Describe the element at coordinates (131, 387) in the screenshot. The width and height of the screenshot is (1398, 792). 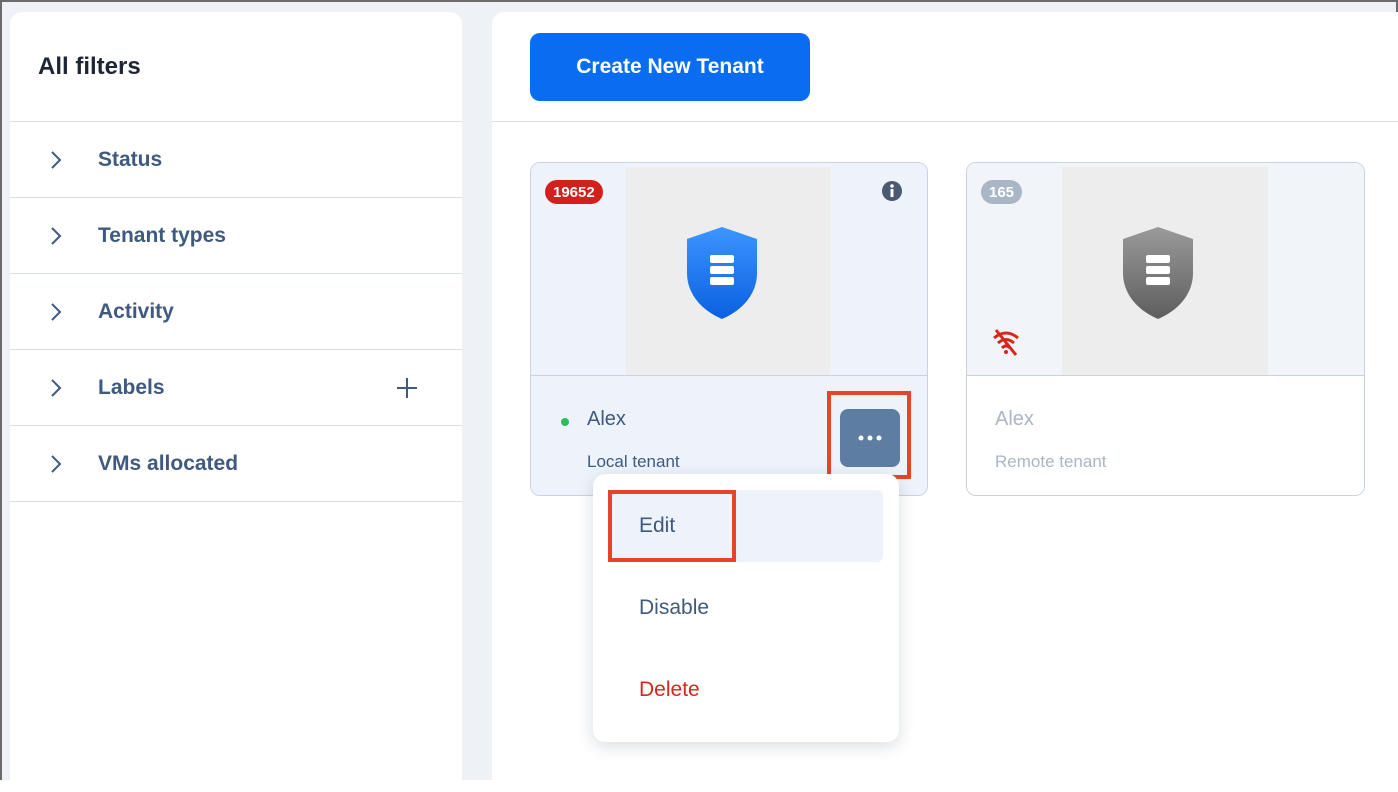
I see `filter-label: Labels` at that location.